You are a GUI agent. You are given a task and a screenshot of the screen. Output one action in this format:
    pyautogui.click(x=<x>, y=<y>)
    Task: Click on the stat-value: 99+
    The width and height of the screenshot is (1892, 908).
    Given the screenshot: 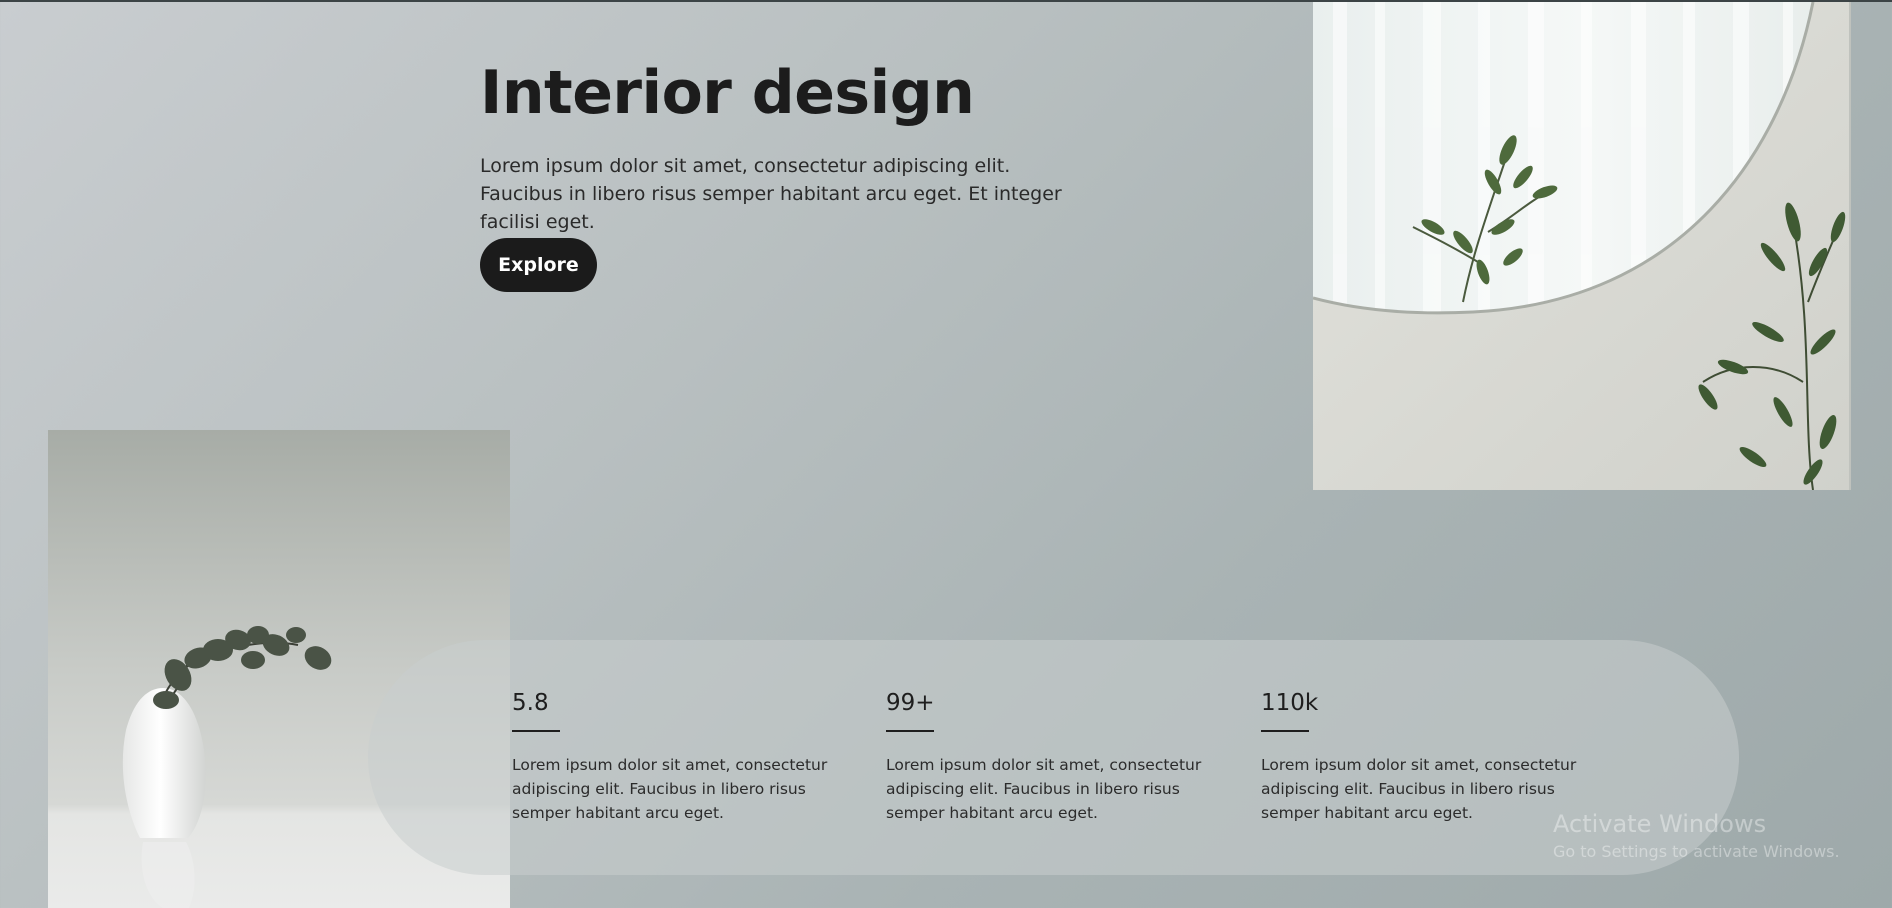 What is the action you would take?
    pyautogui.click(x=910, y=703)
    